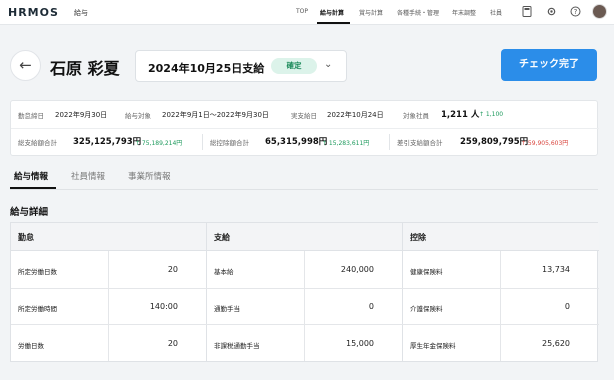  What do you see at coordinates (527, 12) in the screenshot?
I see `calculator-icon` at bounding box center [527, 12].